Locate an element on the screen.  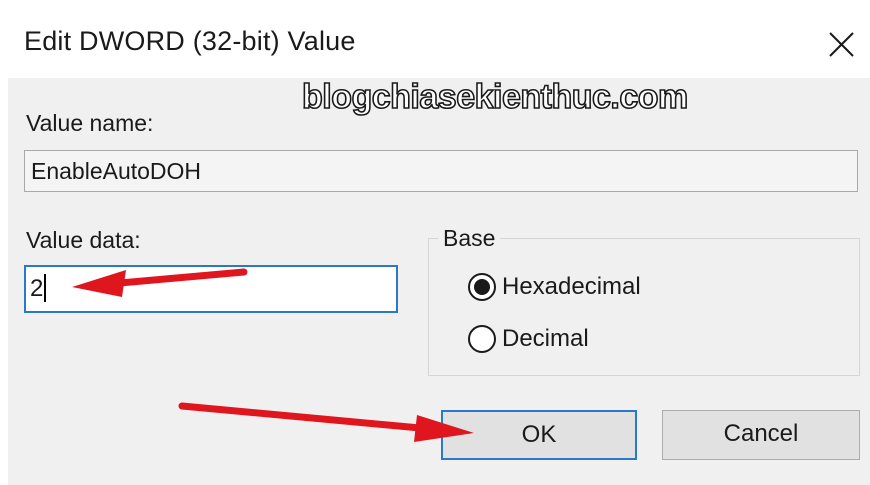
value-data-label: Value data: is located at coordinates (83, 240).